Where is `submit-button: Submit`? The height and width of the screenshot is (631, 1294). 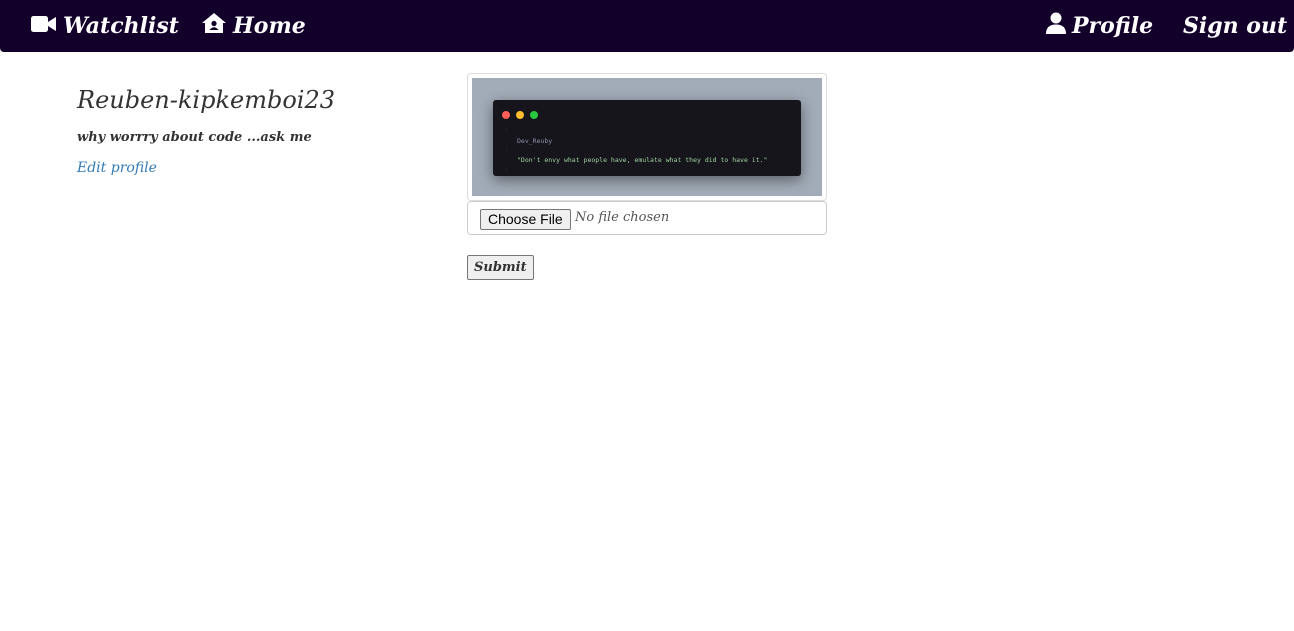 submit-button: Submit is located at coordinates (500, 267).